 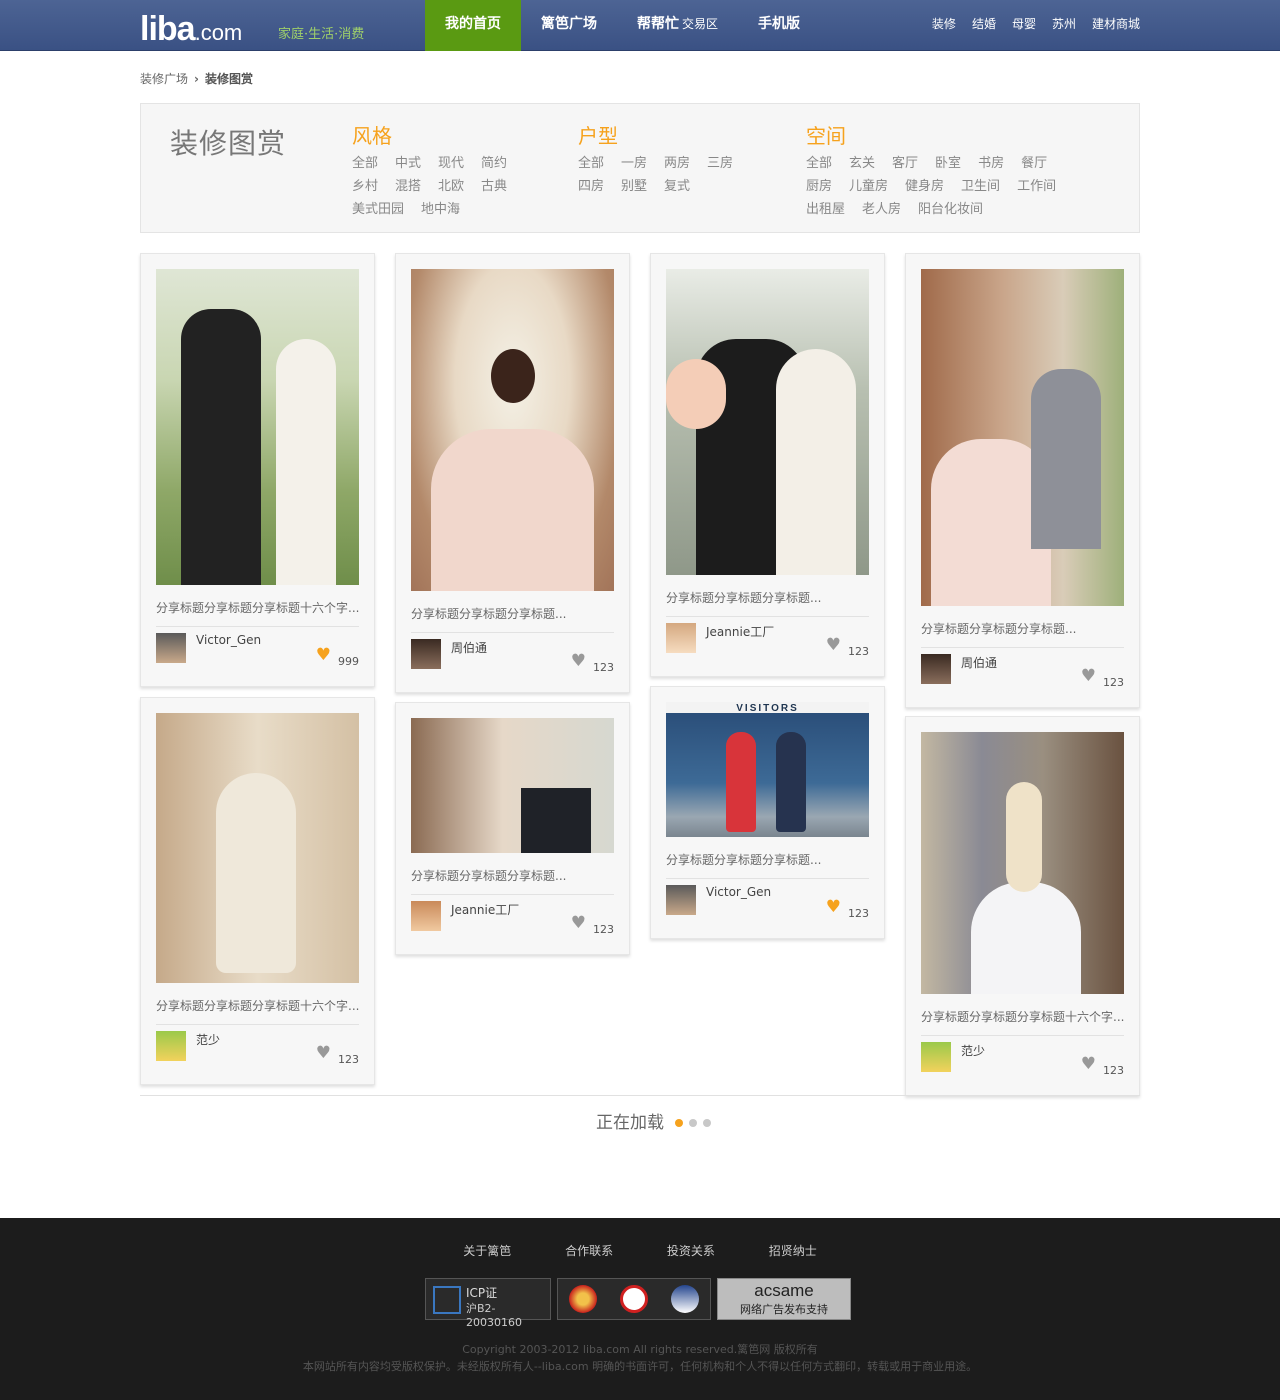 What do you see at coordinates (677, 163) in the screenshot?
I see `filter-option: 两房` at bounding box center [677, 163].